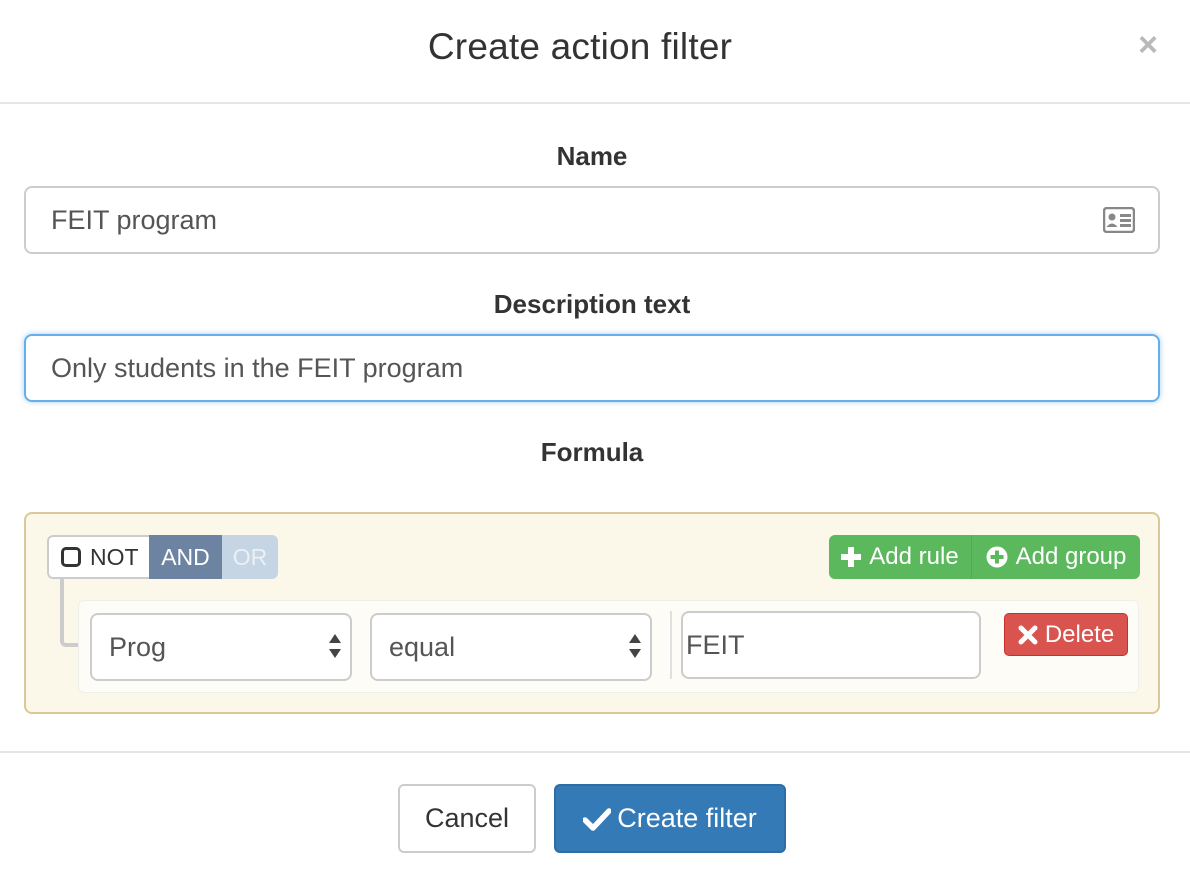  I want to click on add-rule-button: Add rule, so click(900, 557).